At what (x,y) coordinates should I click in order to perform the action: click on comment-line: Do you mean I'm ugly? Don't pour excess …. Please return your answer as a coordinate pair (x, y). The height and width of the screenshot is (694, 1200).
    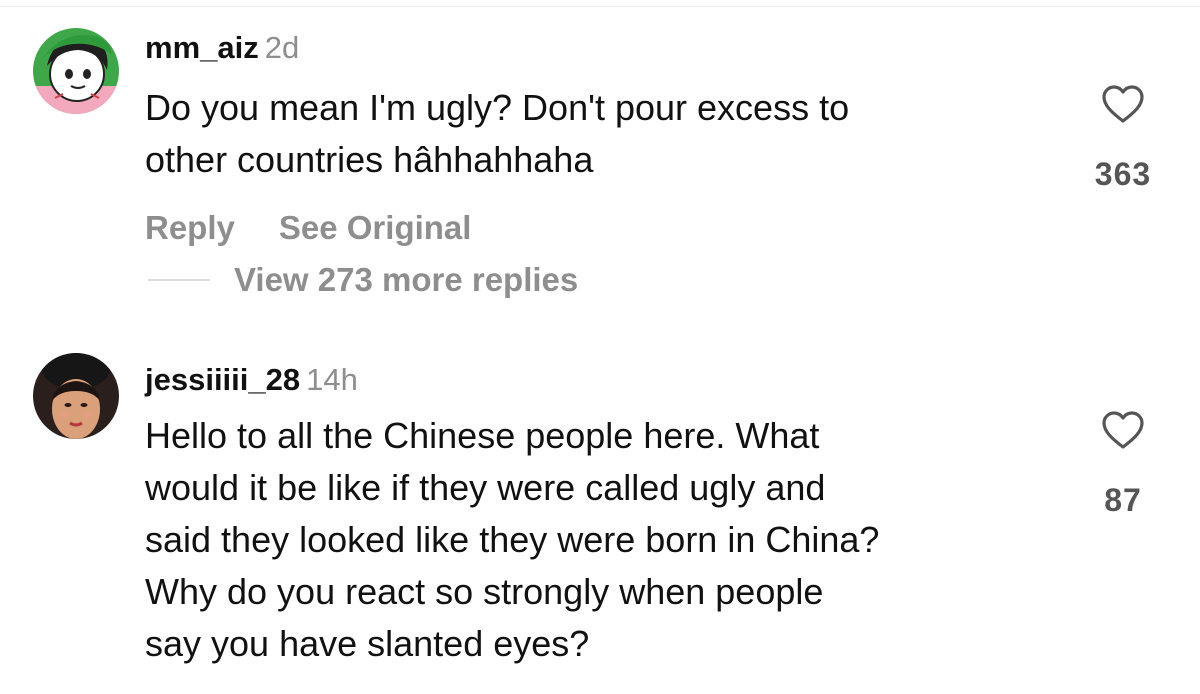
    Looking at the image, I should click on (497, 107).